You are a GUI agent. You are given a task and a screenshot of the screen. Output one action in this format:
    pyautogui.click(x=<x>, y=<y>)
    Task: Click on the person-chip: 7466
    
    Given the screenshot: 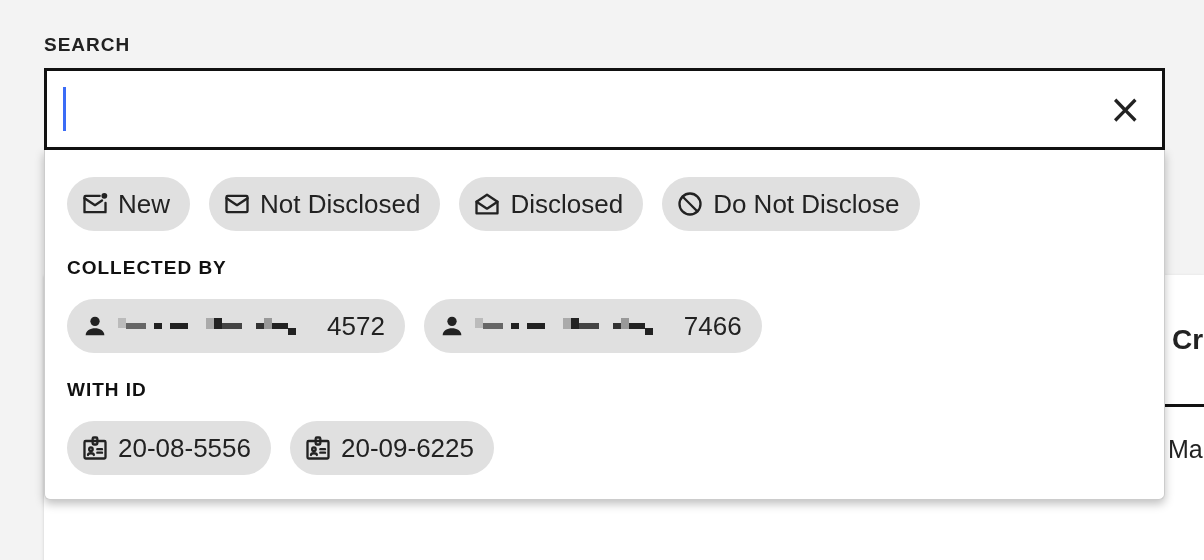 What is the action you would take?
    pyautogui.click(x=592, y=326)
    